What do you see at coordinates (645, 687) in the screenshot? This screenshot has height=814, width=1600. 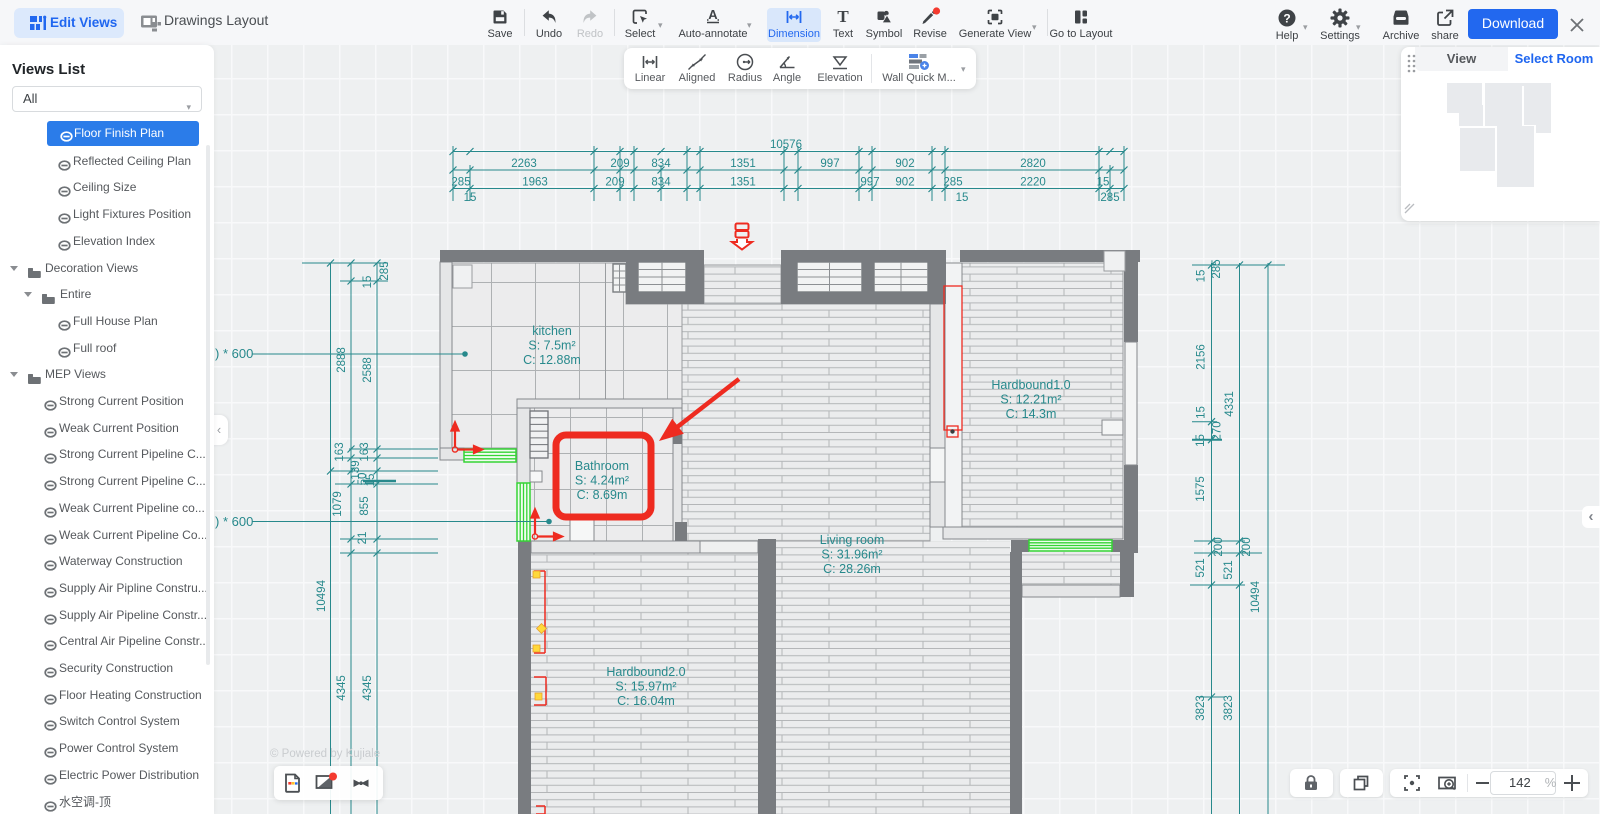 I see `svg-text: S: 15.97m²` at bounding box center [645, 687].